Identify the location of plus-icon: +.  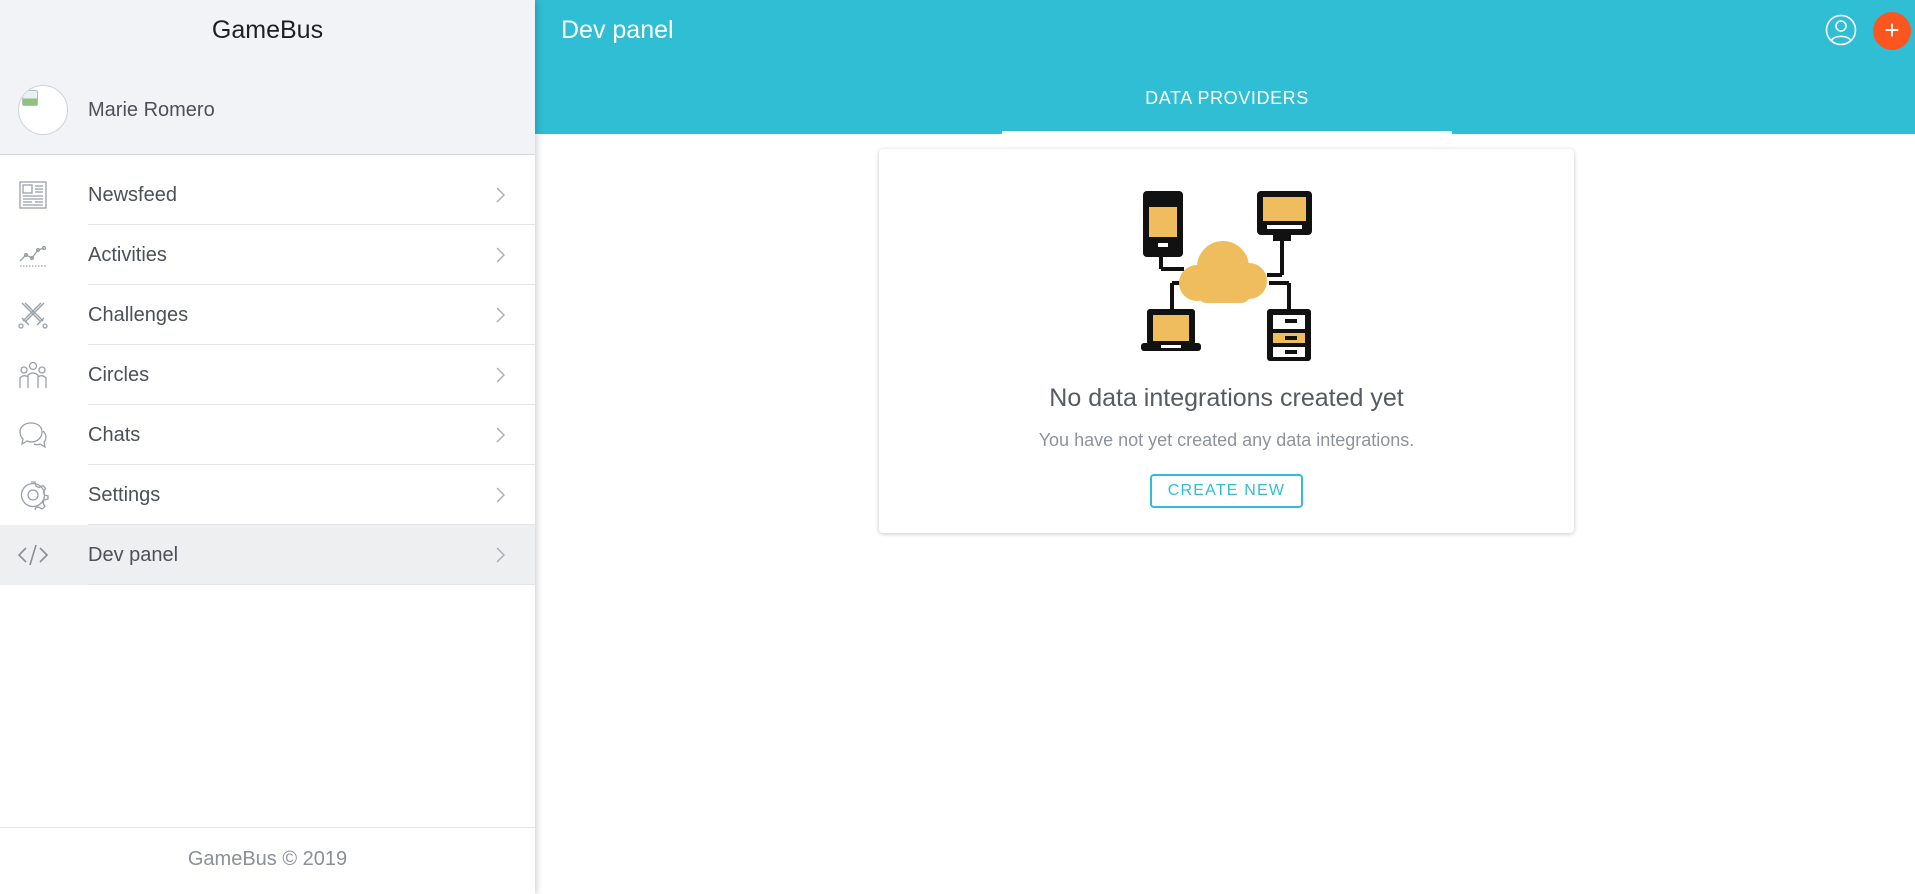
(1892, 30).